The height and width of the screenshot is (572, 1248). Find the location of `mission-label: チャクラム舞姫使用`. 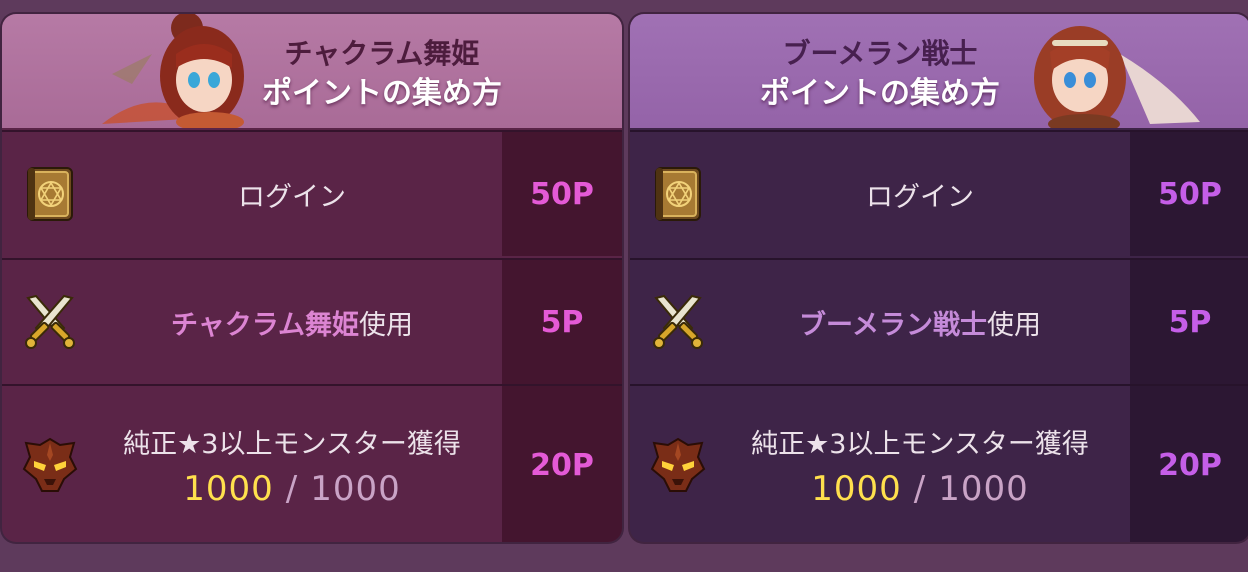

mission-label: チャクラム舞姫使用 is located at coordinates (292, 322).